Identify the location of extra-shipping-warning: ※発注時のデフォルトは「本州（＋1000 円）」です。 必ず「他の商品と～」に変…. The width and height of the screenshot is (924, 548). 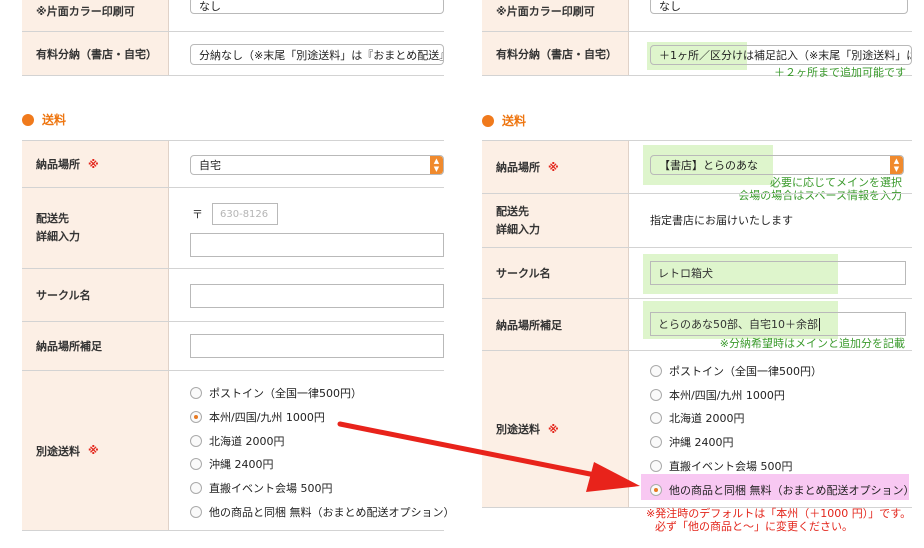
(778, 520).